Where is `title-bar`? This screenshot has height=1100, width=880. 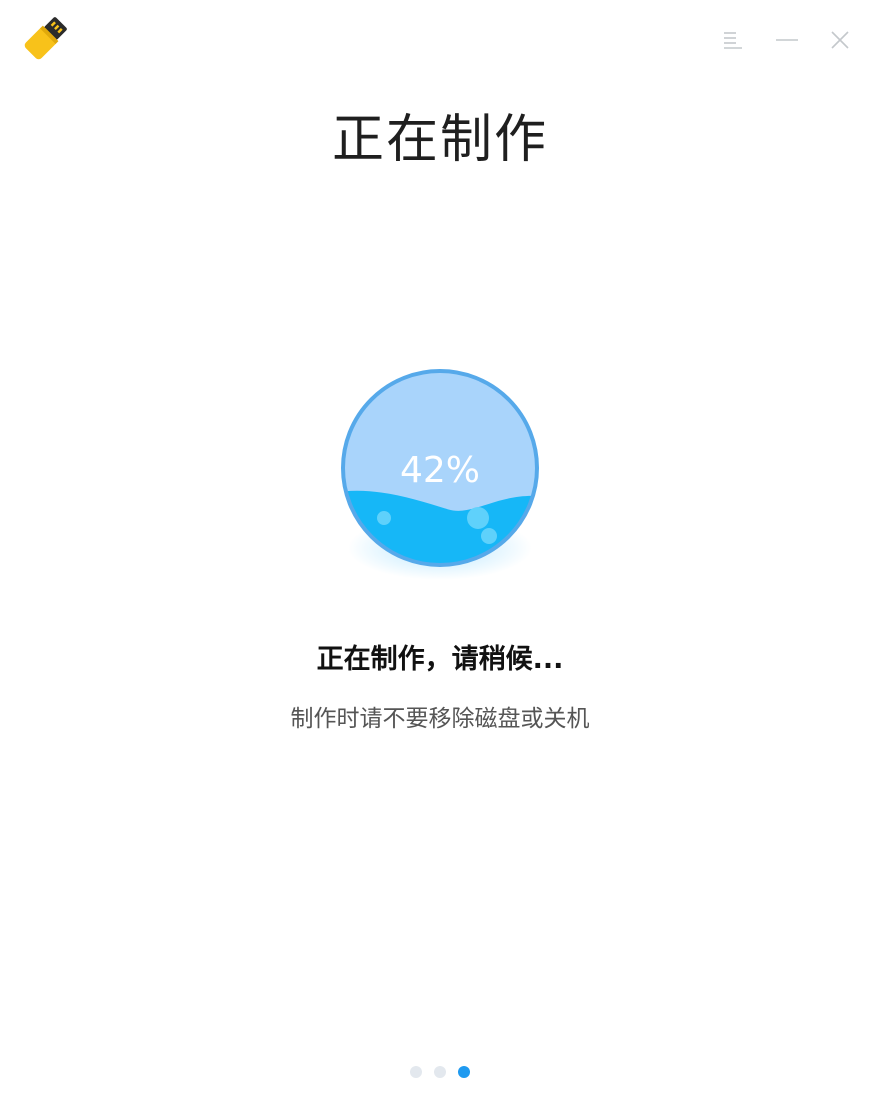 title-bar is located at coordinates (440, 40).